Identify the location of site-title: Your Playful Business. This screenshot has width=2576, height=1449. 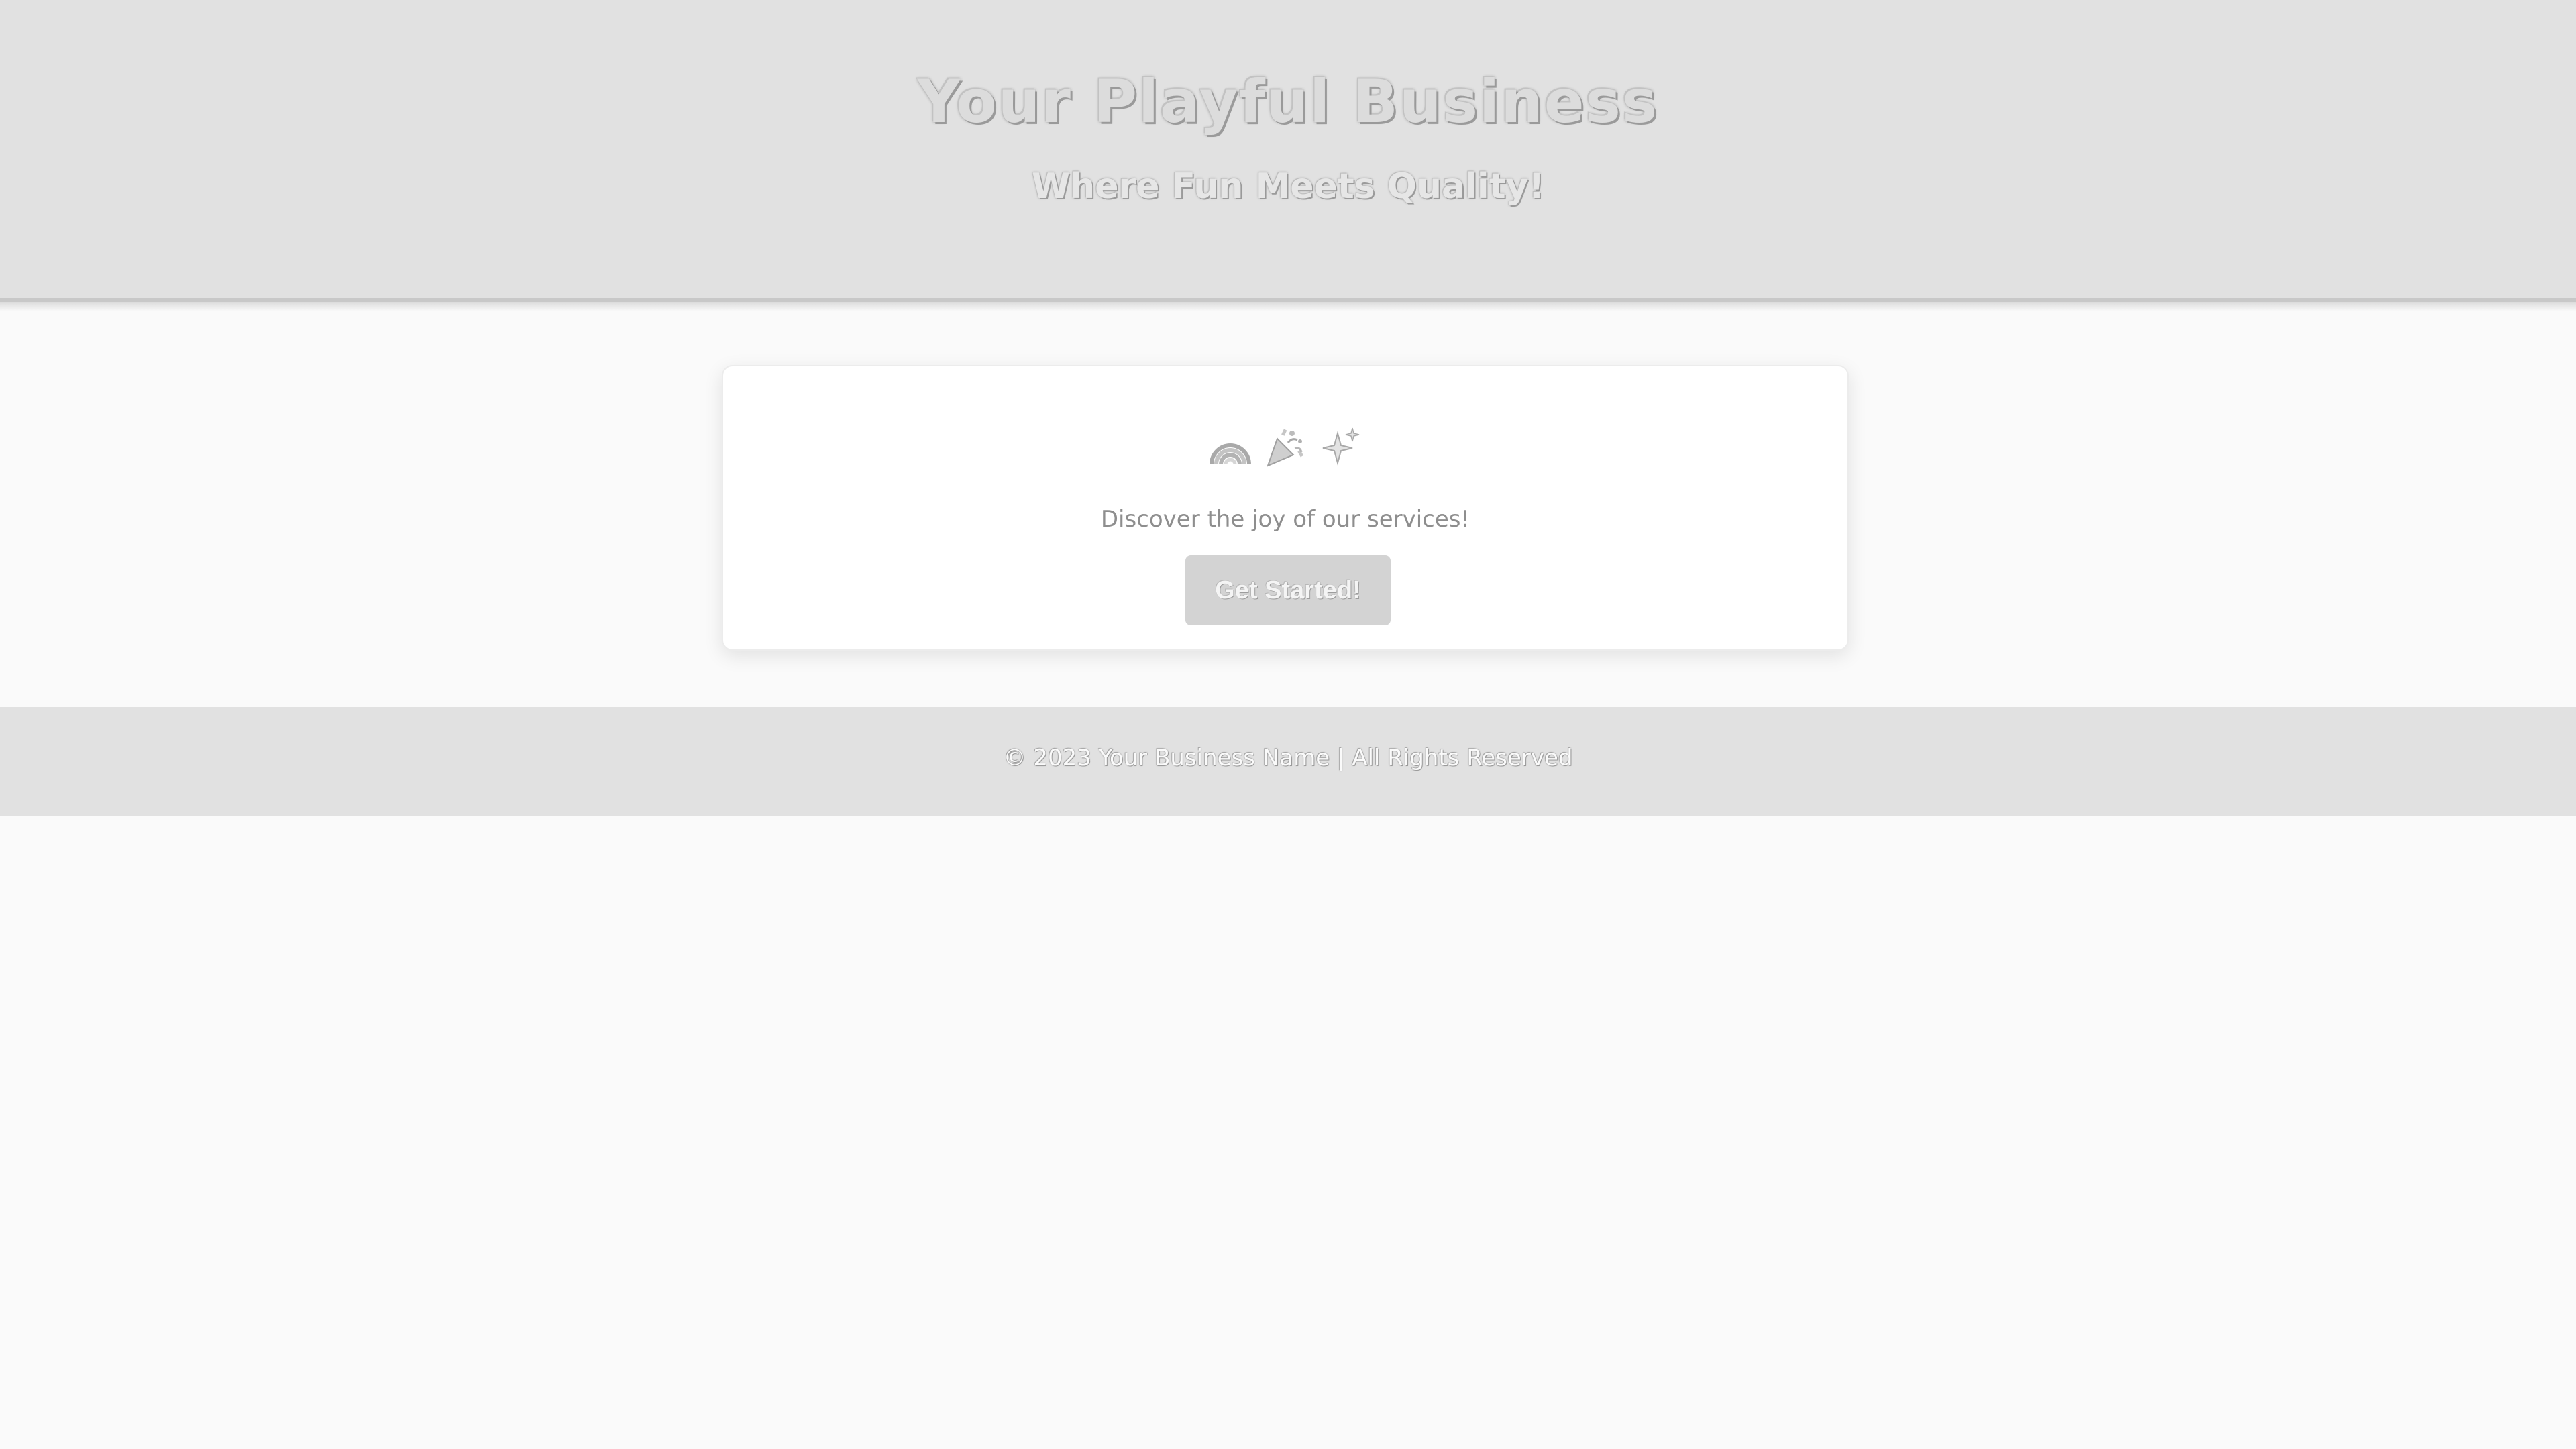
(1288, 101).